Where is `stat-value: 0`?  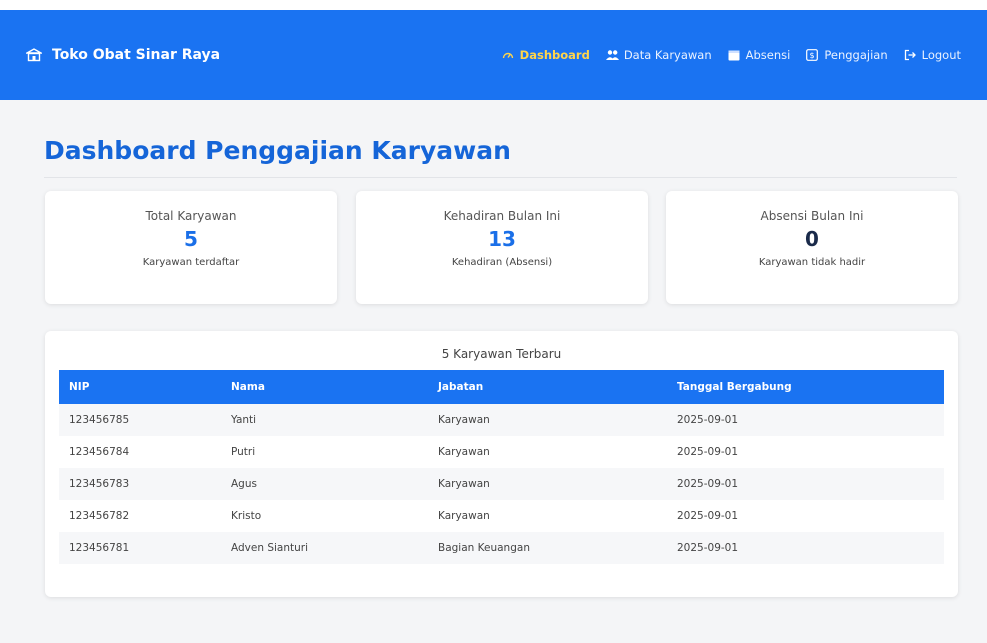 stat-value: 0 is located at coordinates (812, 239).